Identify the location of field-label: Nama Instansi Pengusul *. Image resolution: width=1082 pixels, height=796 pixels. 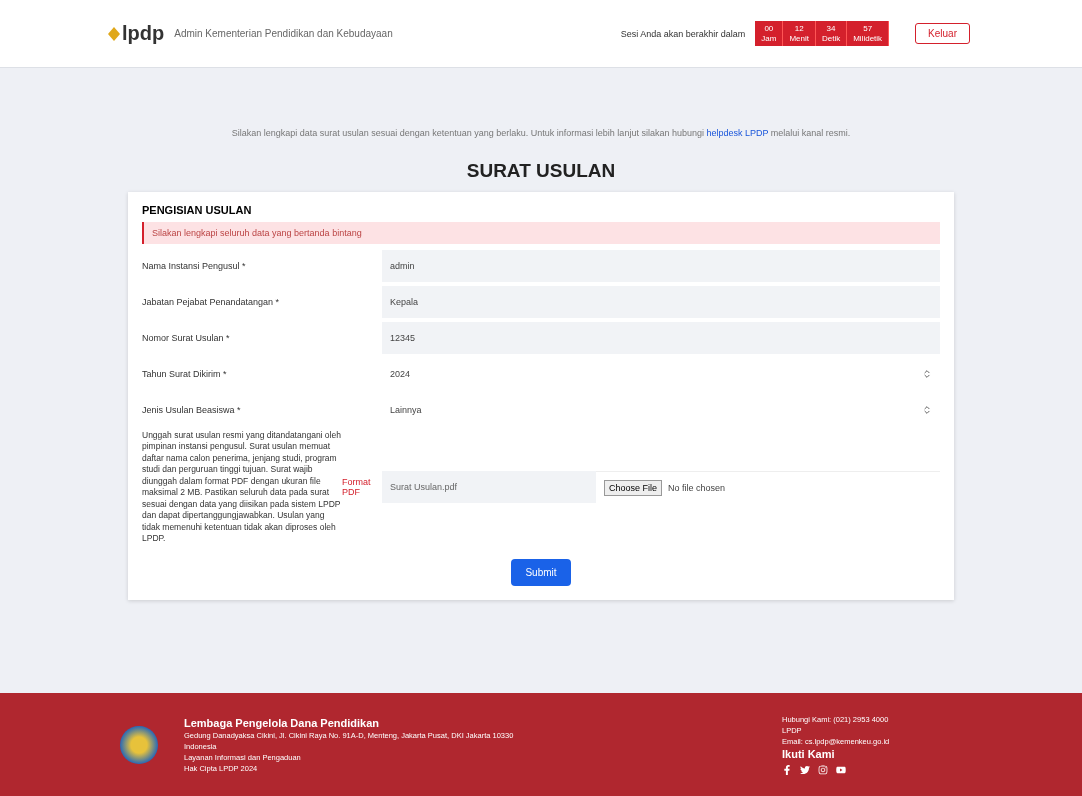
(194, 266).